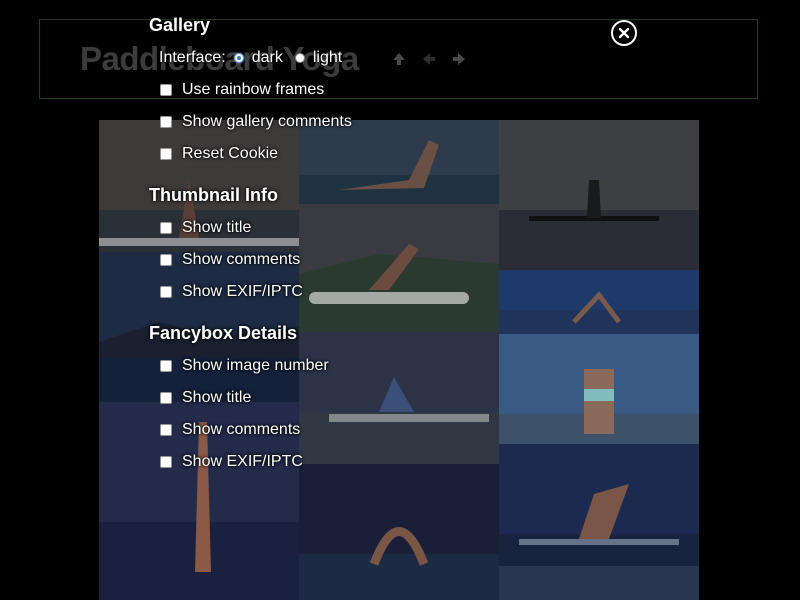 The width and height of the screenshot is (800, 600). What do you see at coordinates (255, 366) in the screenshot?
I see `fb-image-number-label: Show image number` at bounding box center [255, 366].